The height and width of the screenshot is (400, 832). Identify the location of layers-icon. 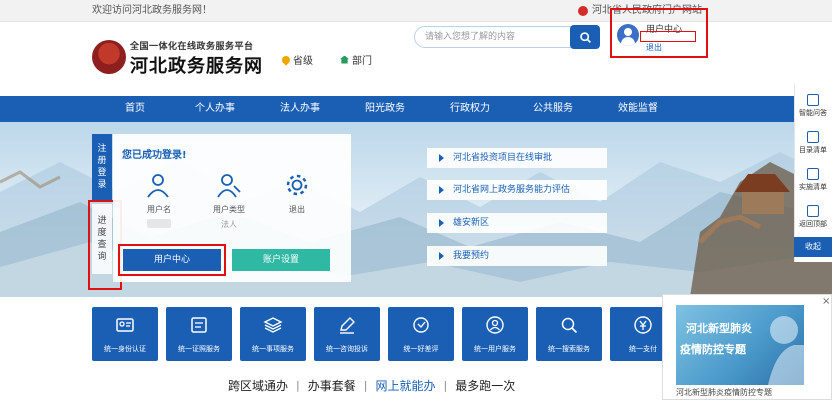
(273, 325).